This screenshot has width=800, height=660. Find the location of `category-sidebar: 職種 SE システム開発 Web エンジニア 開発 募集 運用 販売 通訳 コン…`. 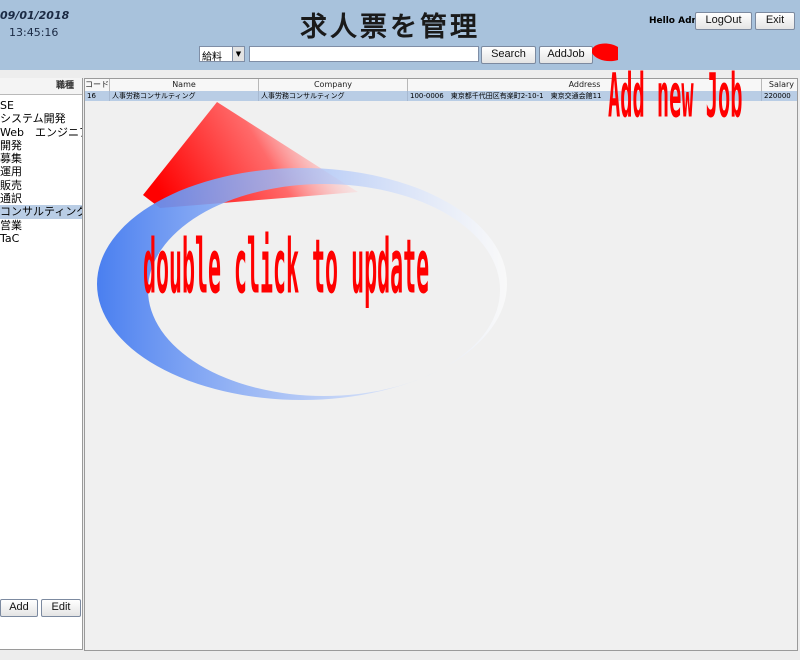

category-sidebar: 職種 SE システム開発 Web エンジニア 開発 募集 運用 販売 通訳 コン… is located at coordinates (41, 364).